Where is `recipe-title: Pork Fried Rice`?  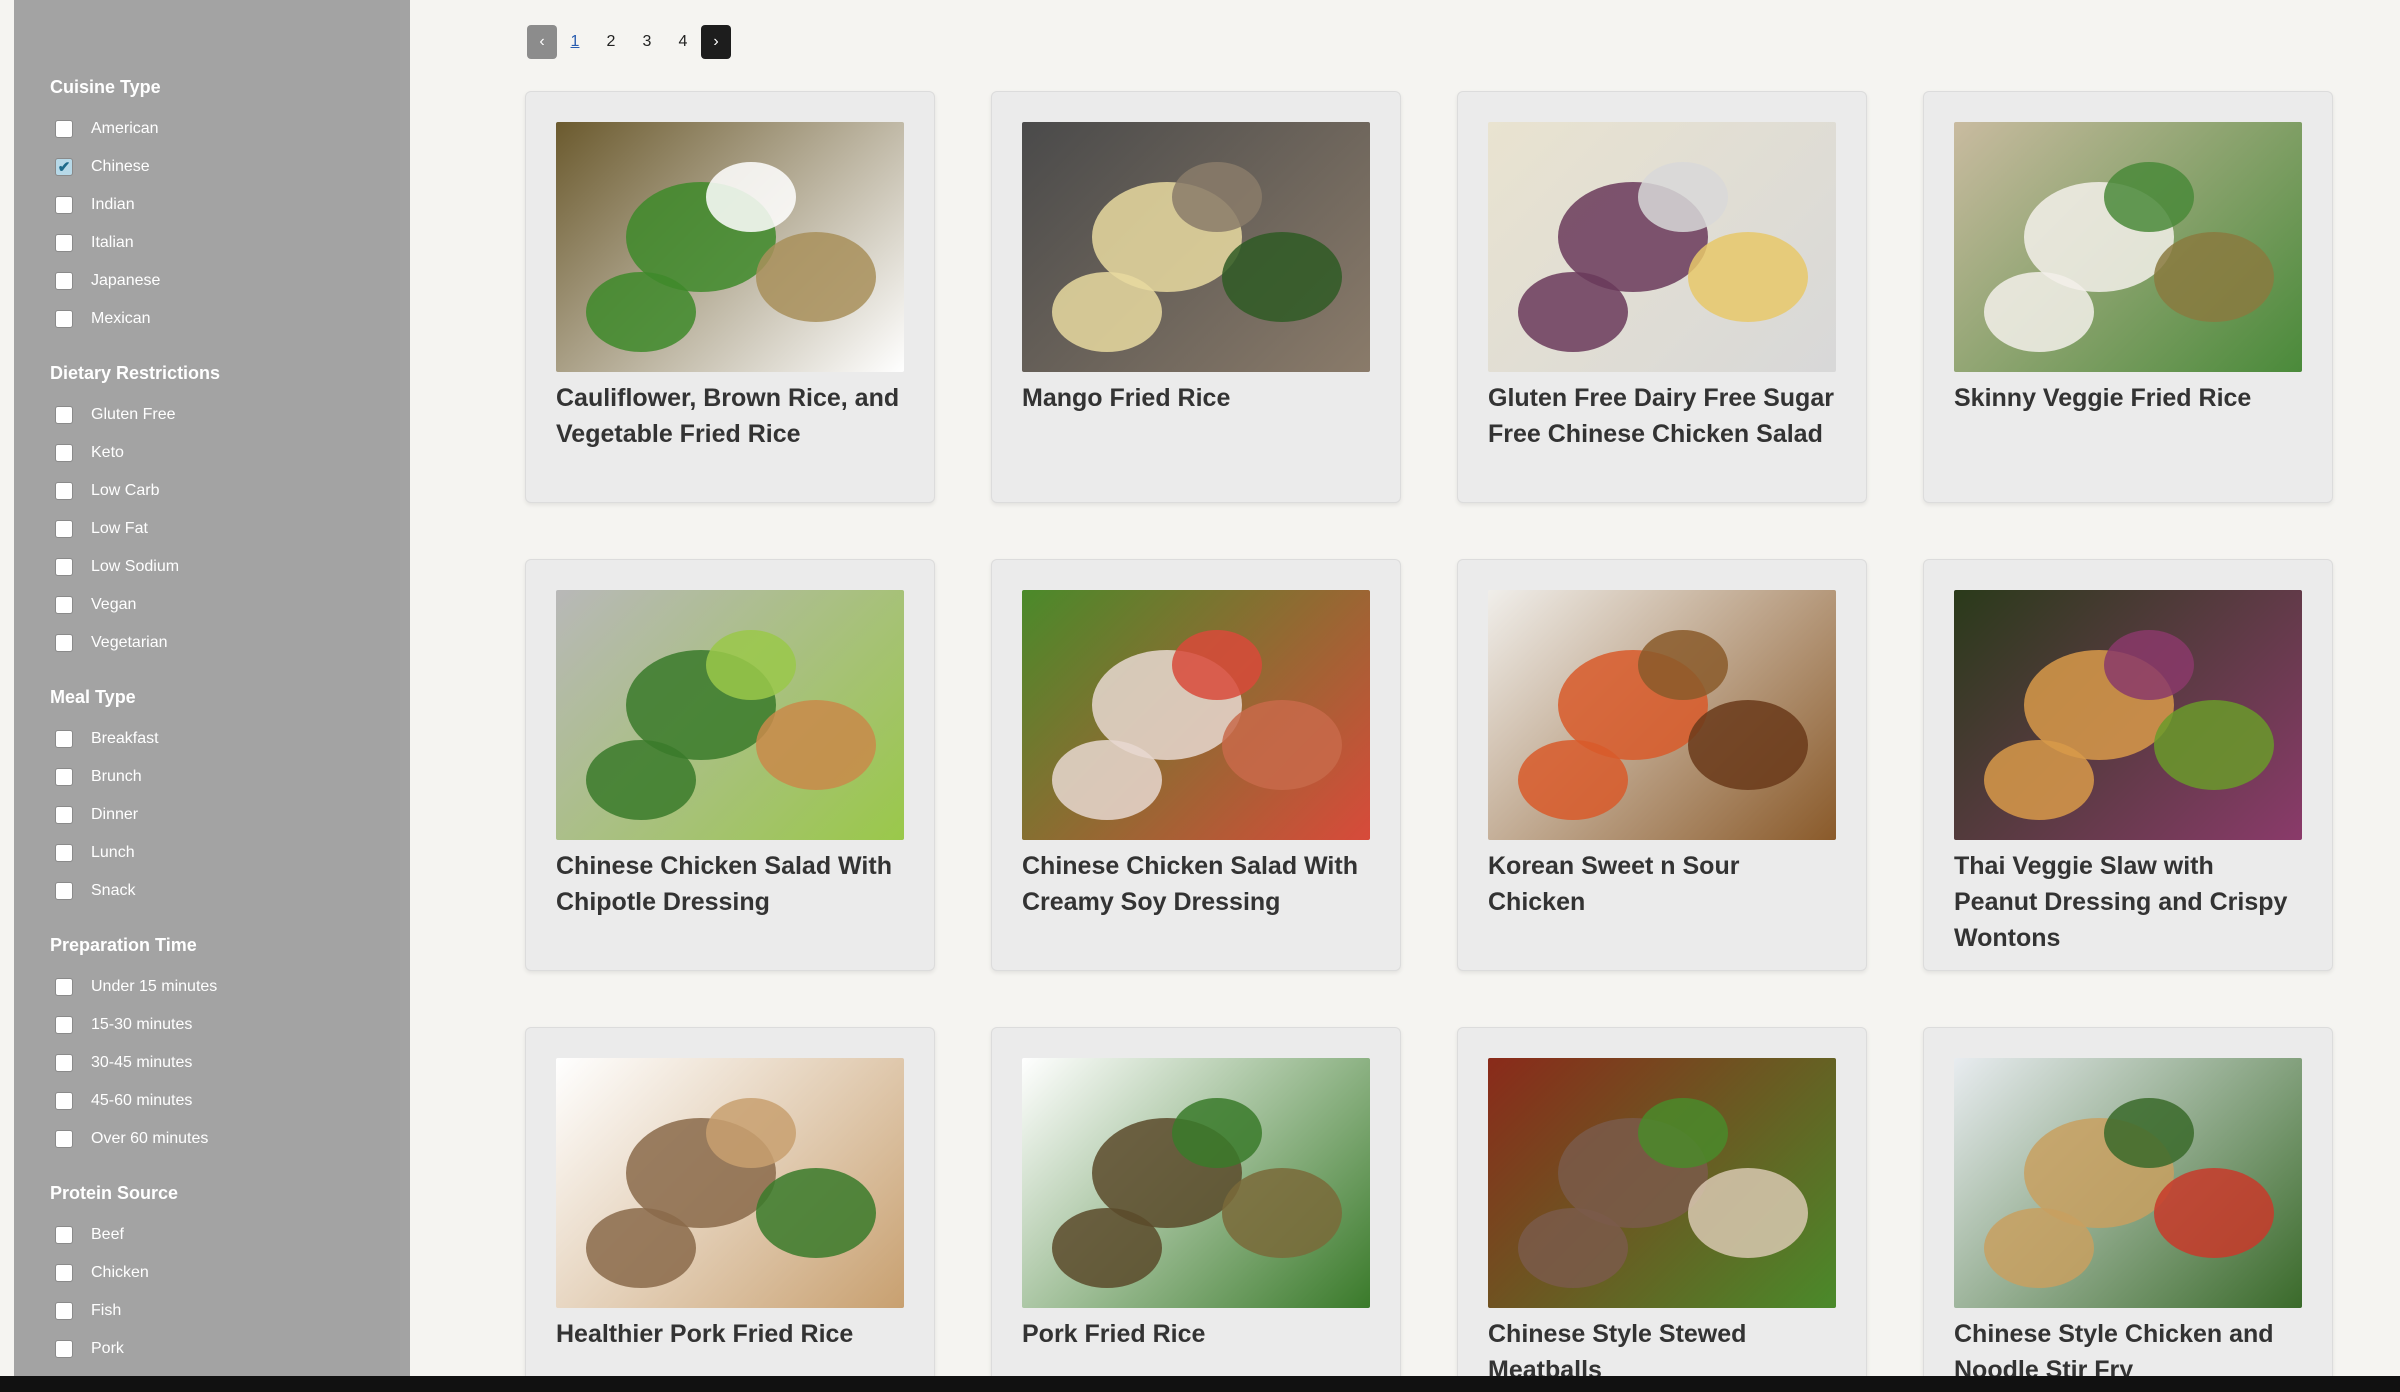
recipe-title: Pork Fried Rice is located at coordinates (1196, 1334).